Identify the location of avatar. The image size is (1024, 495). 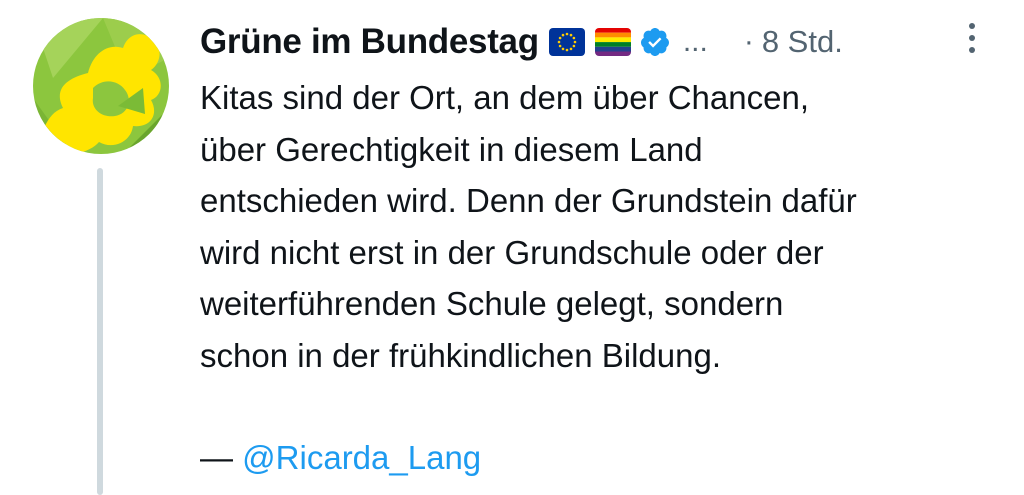
(101, 86).